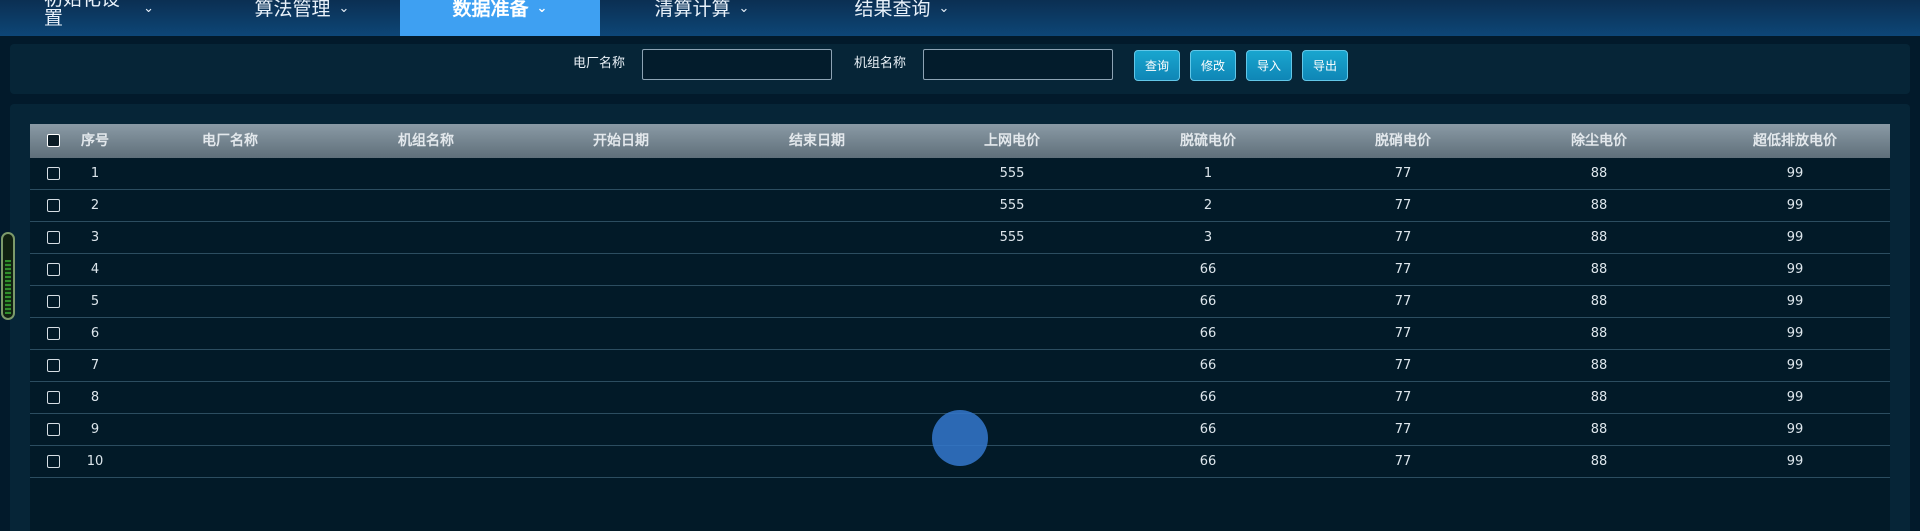  Describe the element at coordinates (8, 276) in the screenshot. I see `scroll-handle` at that location.